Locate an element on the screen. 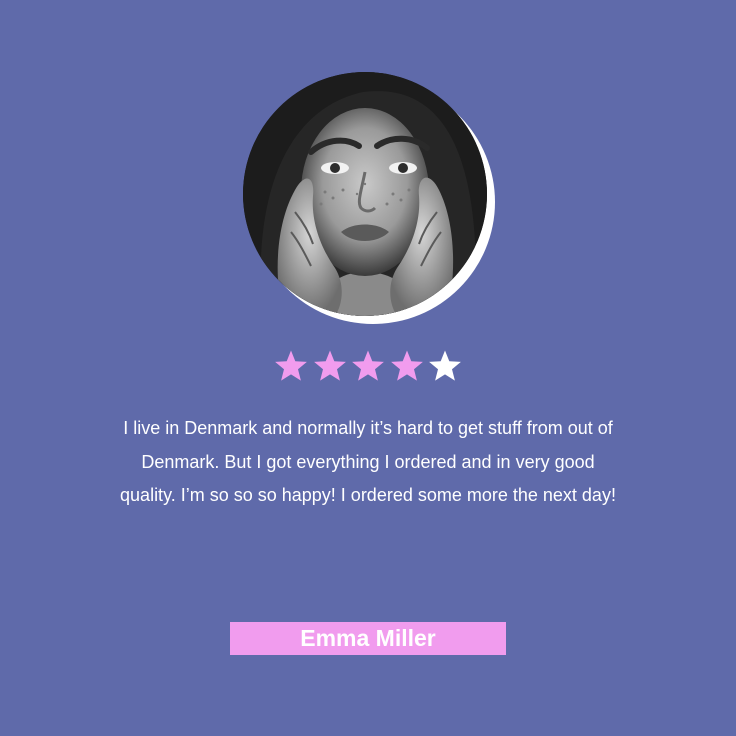  avatar is located at coordinates (365, 194).